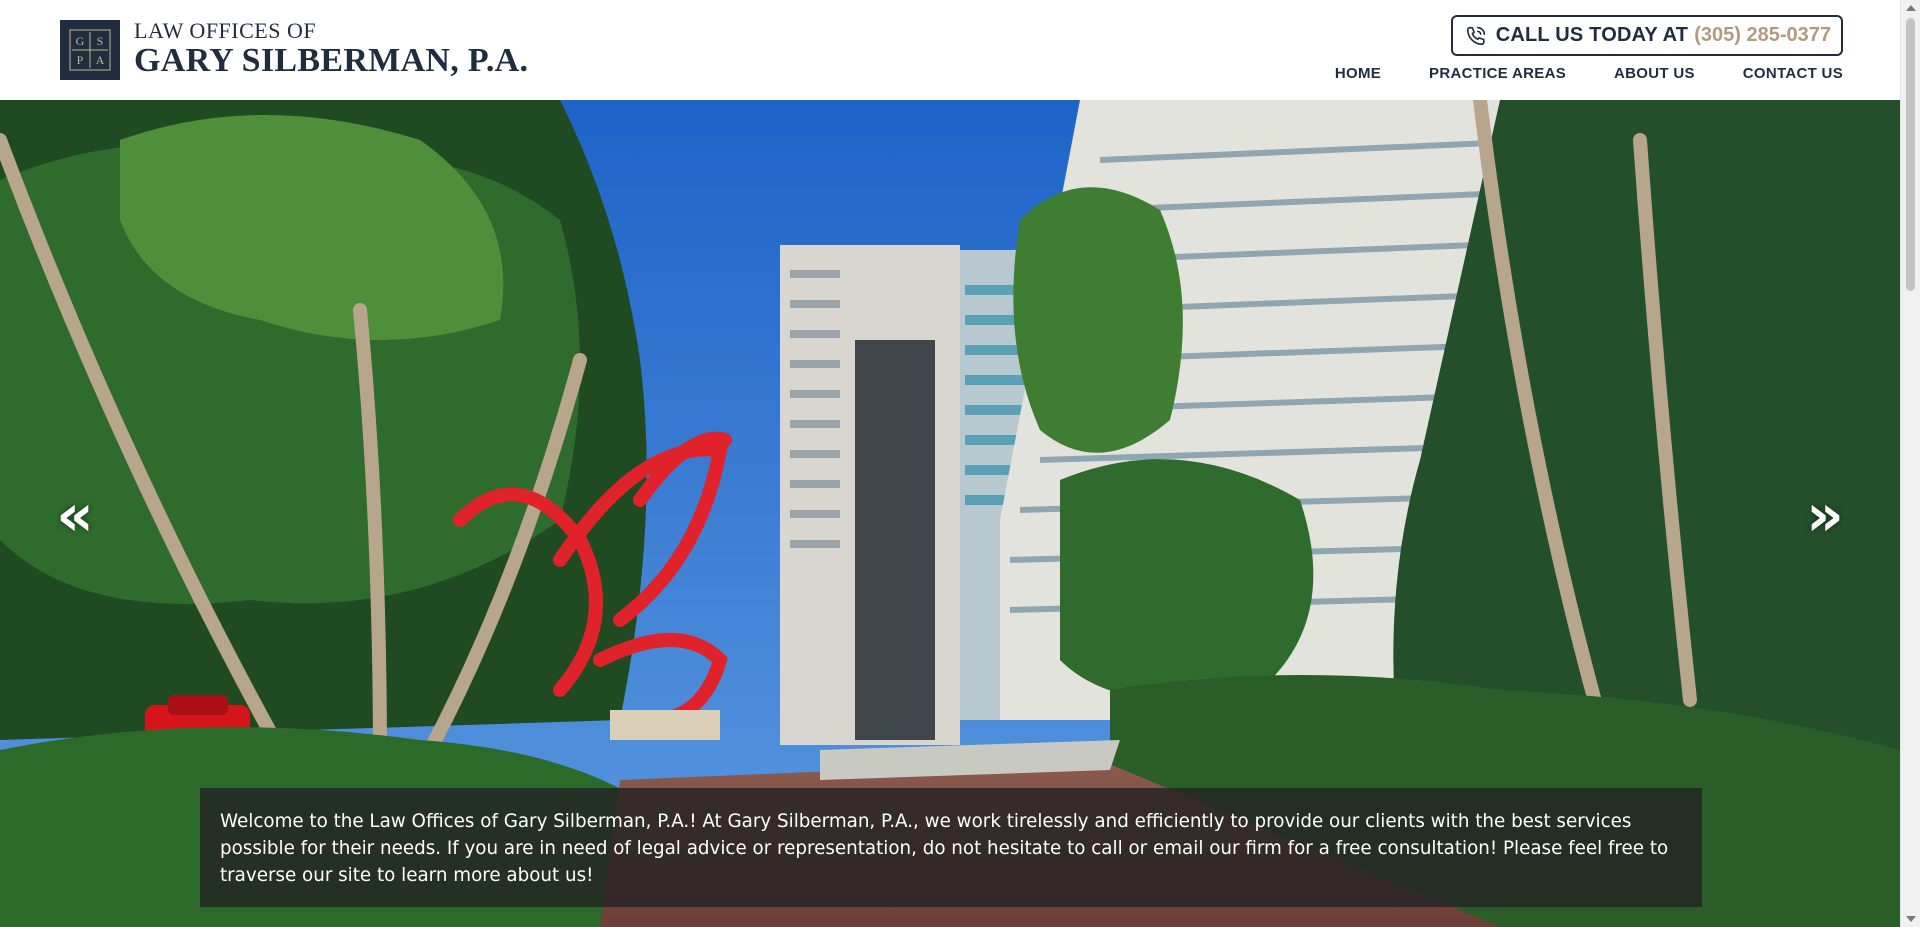 Image resolution: width=1920 pixels, height=927 pixels. Describe the element at coordinates (1654, 73) in the screenshot. I see `nav-about-us: ABOUT US` at that location.